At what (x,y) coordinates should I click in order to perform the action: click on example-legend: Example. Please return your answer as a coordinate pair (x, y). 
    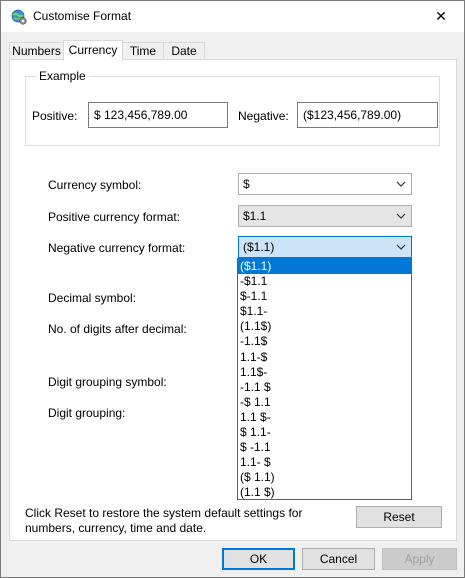
    Looking at the image, I should click on (62, 76).